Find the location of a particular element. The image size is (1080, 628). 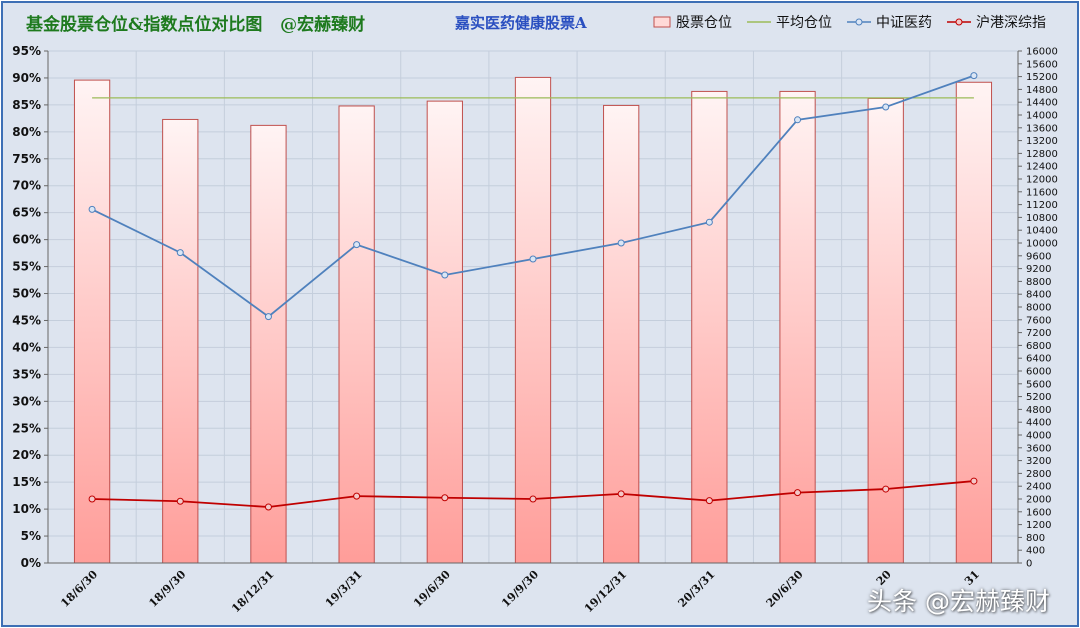

legend-label-hs-index: 沪港深综指 is located at coordinates (1011, 23).